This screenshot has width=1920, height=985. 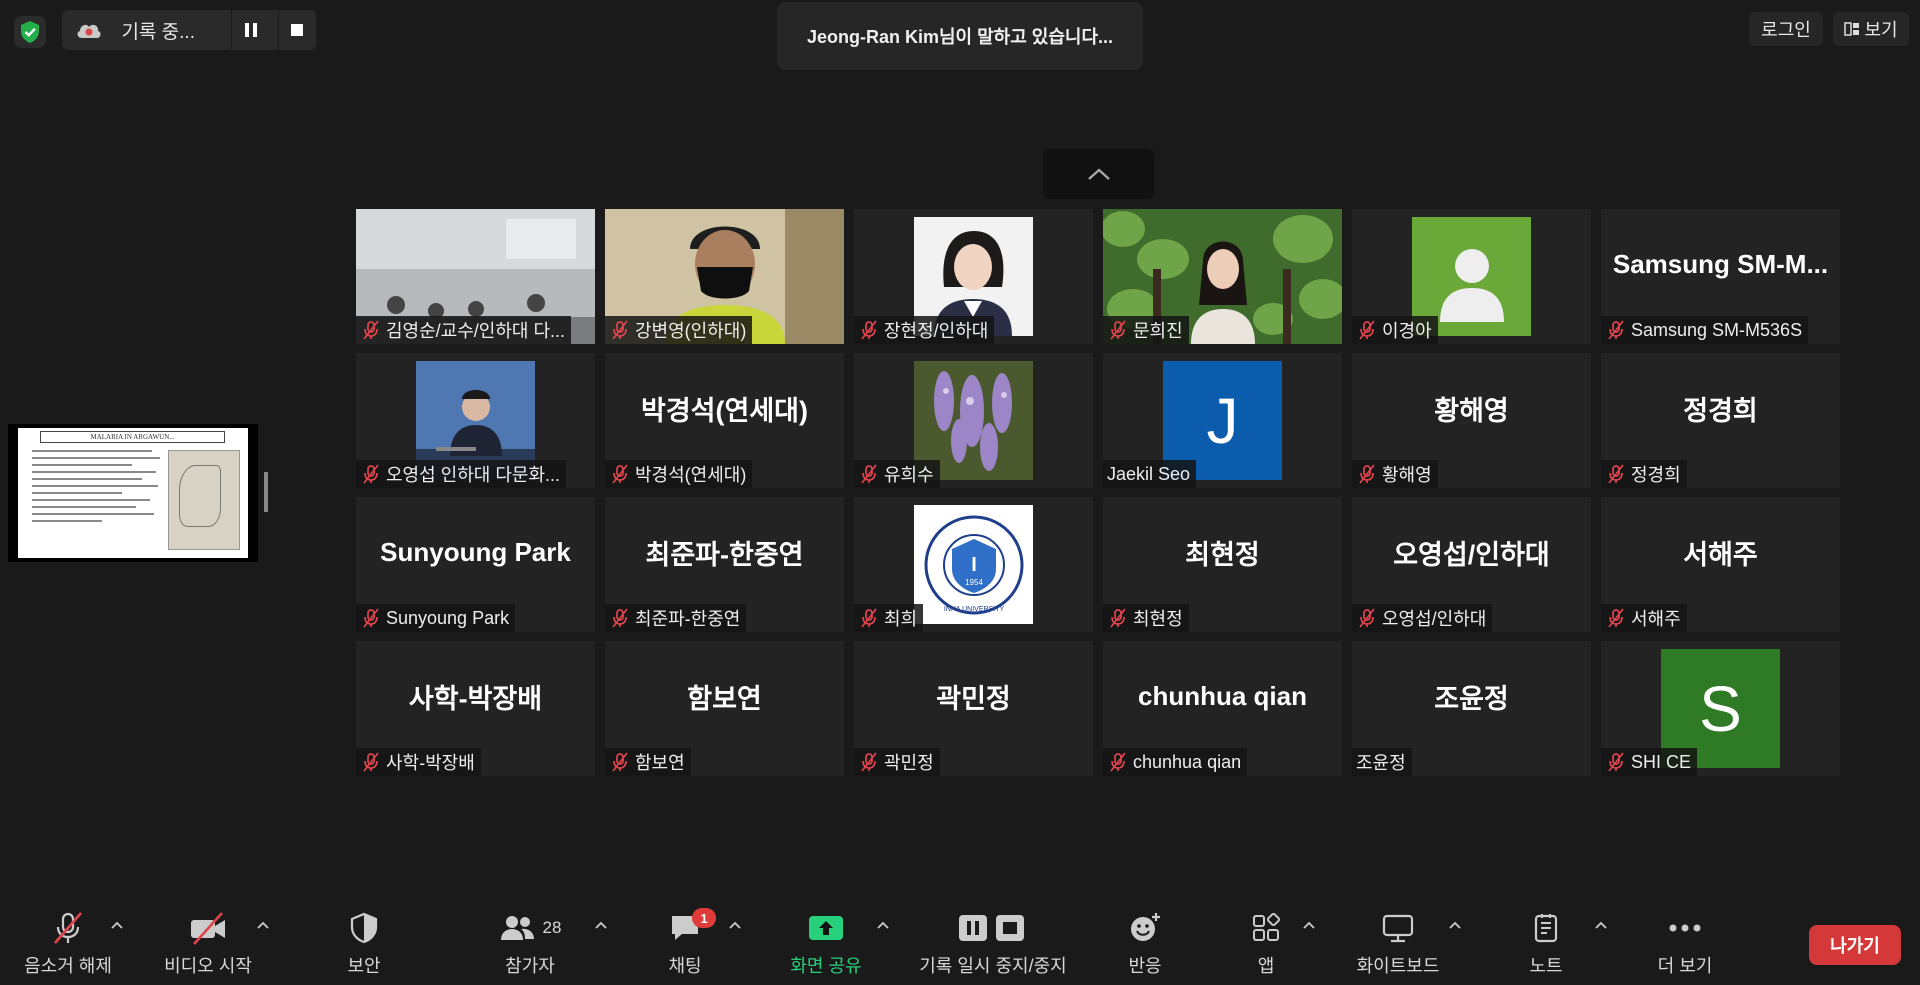 I want to click on participants-button: 28 참가자, so click(x=530, y=942).